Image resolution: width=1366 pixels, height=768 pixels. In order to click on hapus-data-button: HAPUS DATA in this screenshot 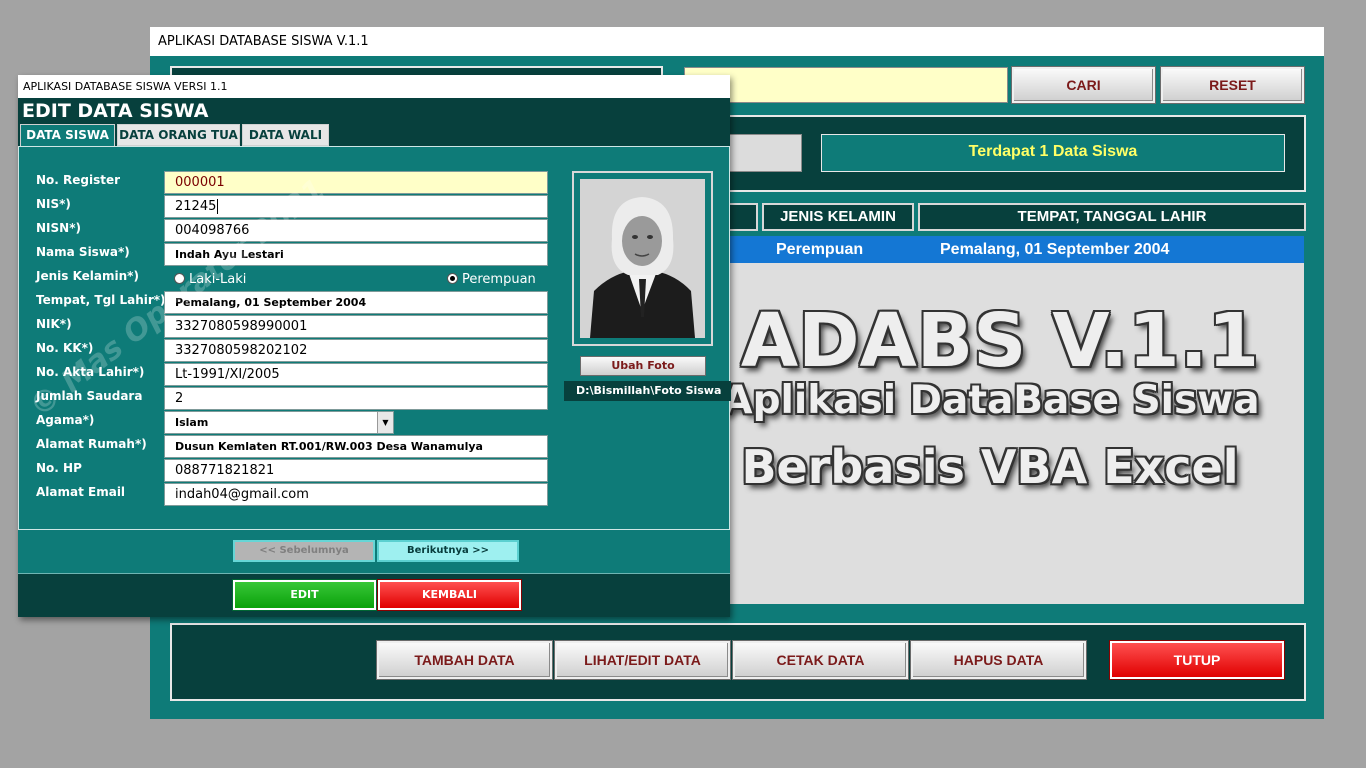, I will do `click(998, 660)`.